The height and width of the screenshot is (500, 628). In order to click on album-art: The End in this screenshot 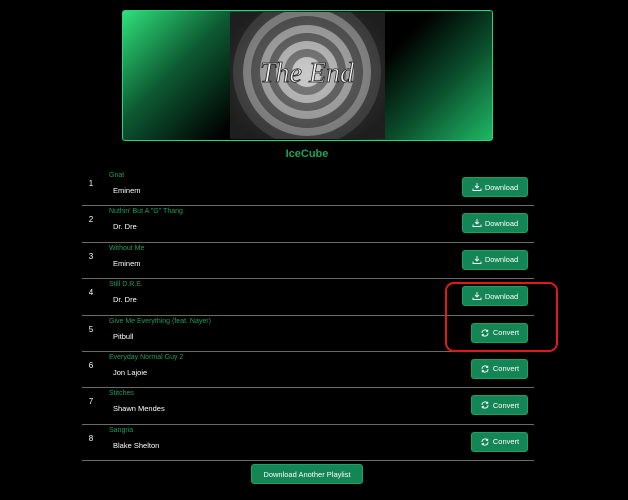, I will do `click(307, 75)`.